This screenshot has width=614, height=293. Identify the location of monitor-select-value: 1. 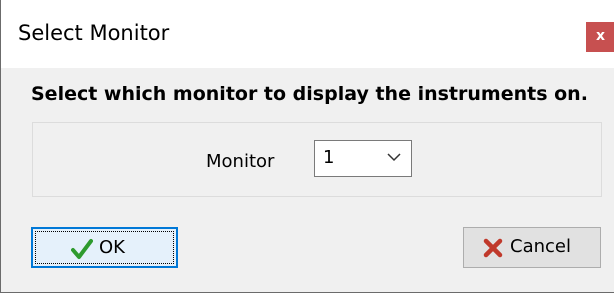
(329, 157).